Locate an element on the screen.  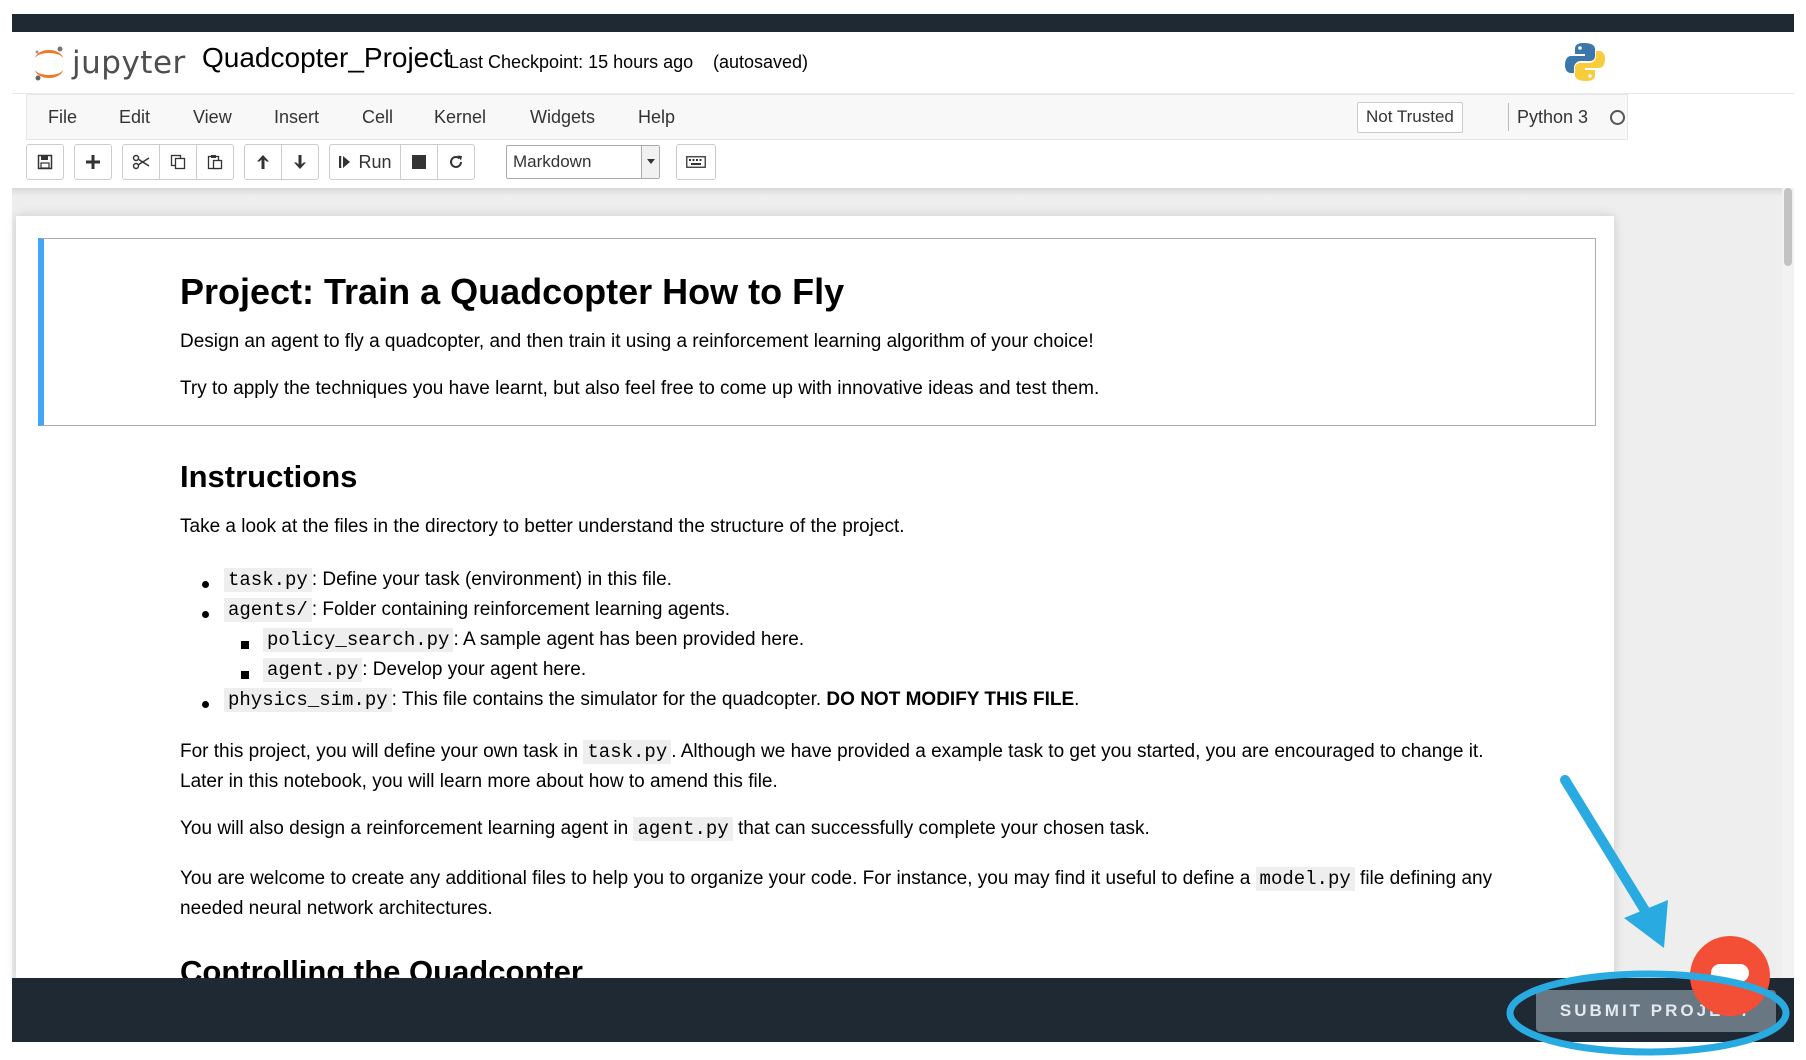
save-button is located at coordinates (45, 162).